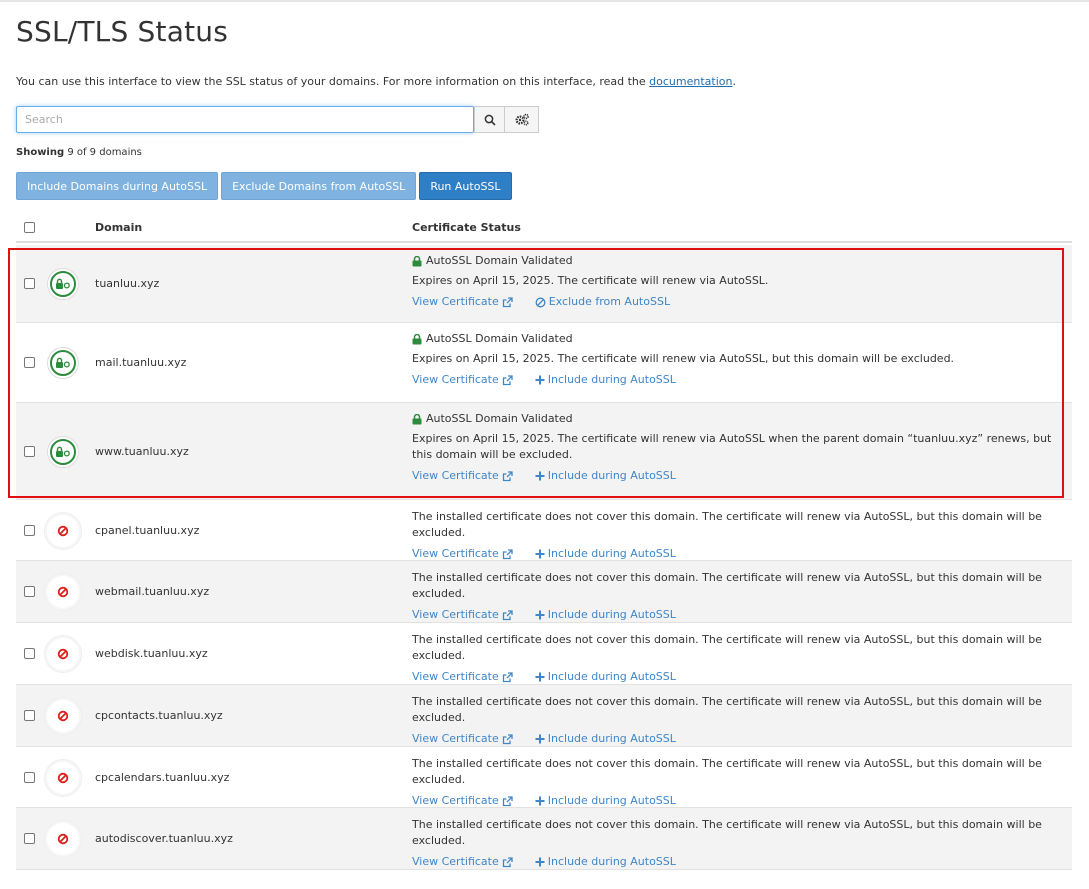 This screenshot has width=1089, height=889. Describe the element at coordinates (522, 119) in the screenshot. I see `search-settings-button` at that location.